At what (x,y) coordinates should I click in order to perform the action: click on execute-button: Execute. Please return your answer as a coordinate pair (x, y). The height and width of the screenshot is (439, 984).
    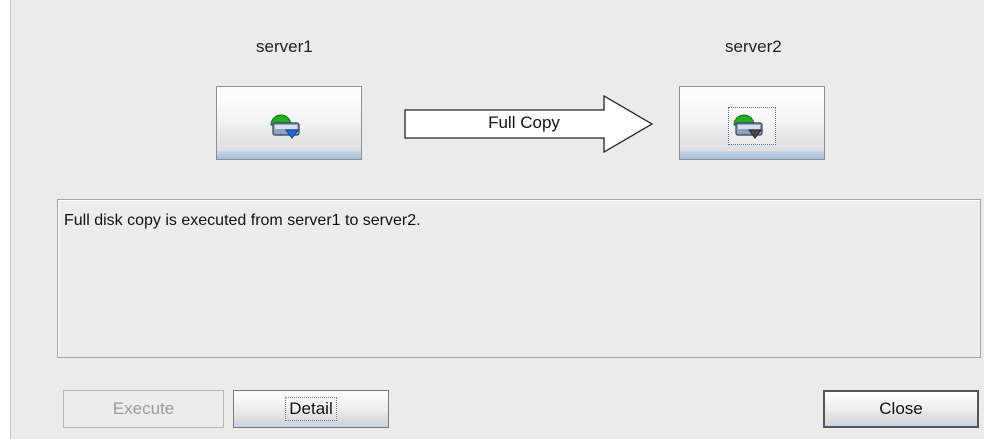
    Looking at the image, I should click on (143, 409).